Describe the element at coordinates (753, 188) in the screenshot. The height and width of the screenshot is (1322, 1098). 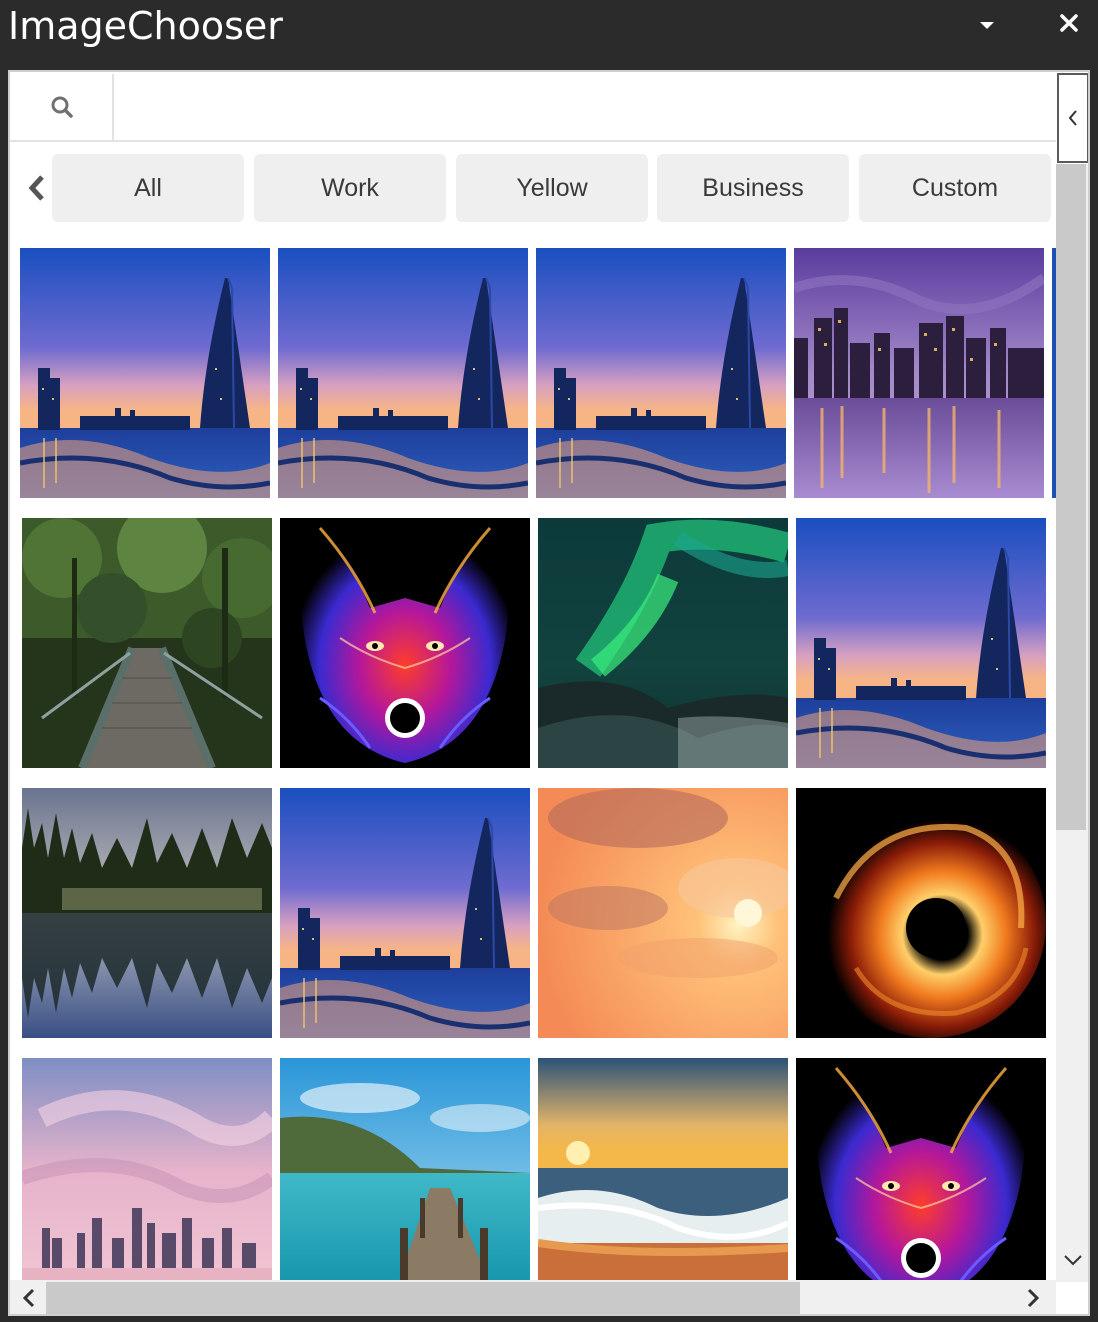
I see `tab-business: Business` at that location.